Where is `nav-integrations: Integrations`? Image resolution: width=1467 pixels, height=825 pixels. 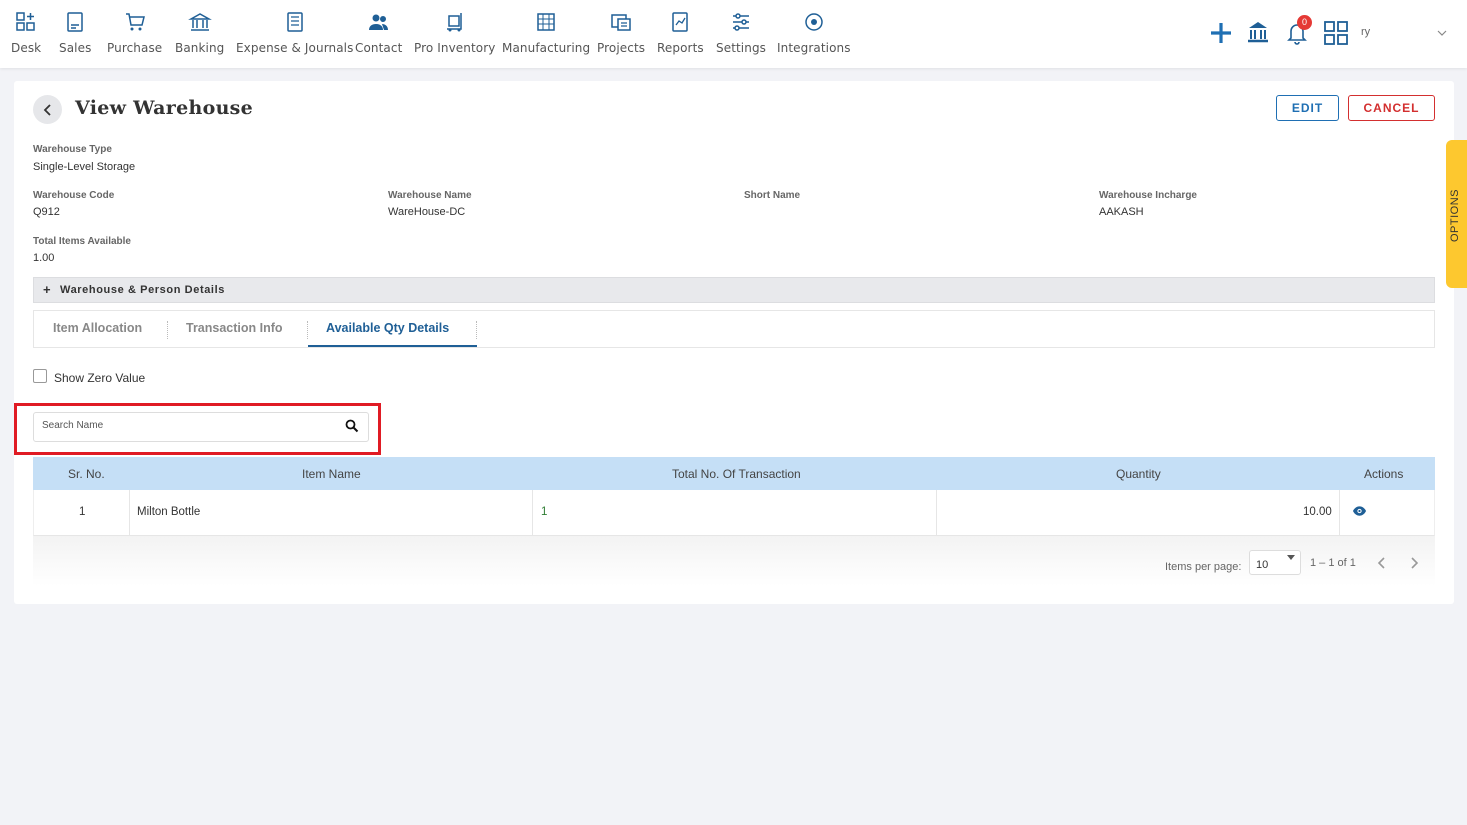 nav-integrations: Integrations is located at coordinates (814, 32).